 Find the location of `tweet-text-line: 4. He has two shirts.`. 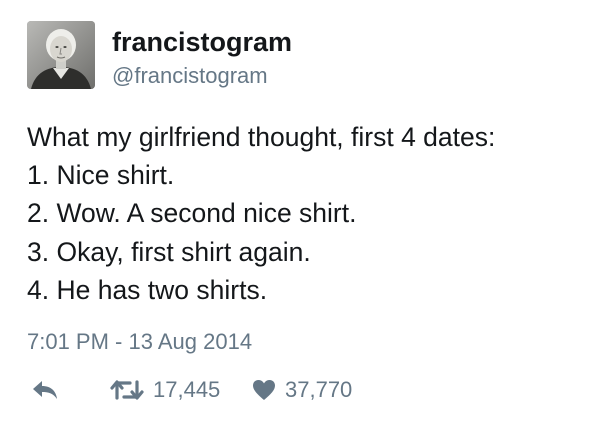

tweet-text-line: 4. He has two shirts. is located at coordinates (147, 289).